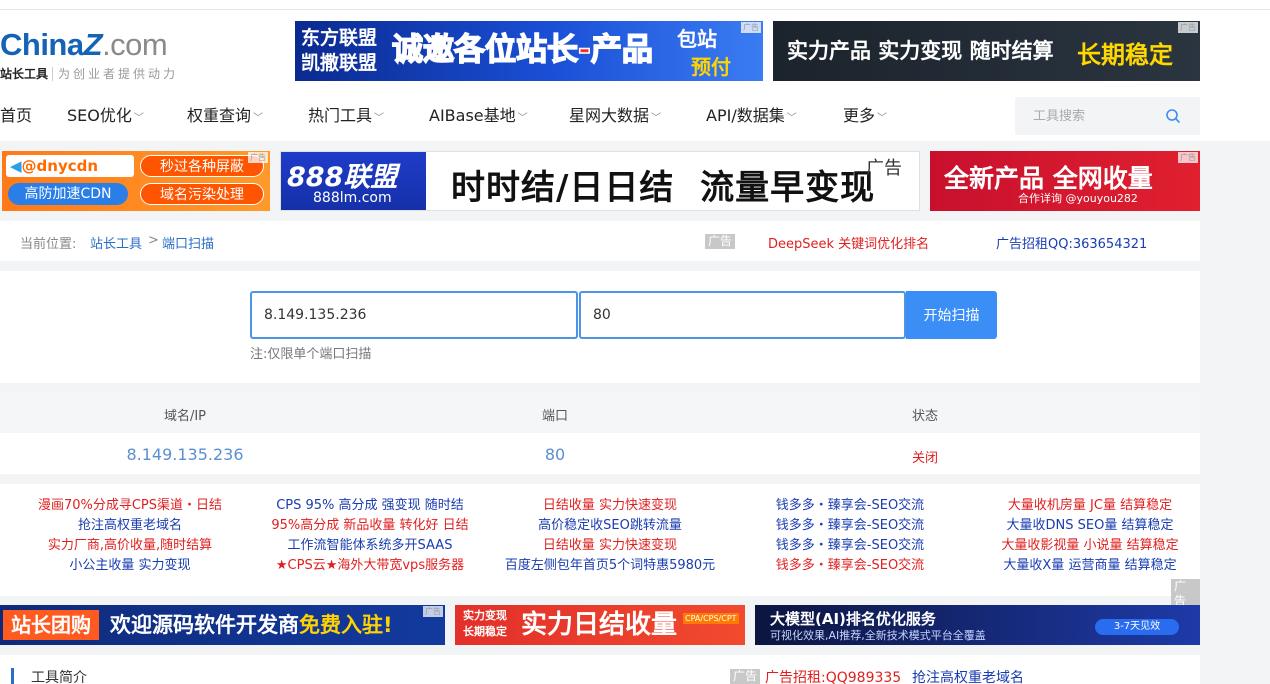 The width and height of the screenshot is (1270, 684). What do you see at coordinates (346, 625) in the screenshot?
I see `ad6-text2: 免费入驻!` at bounding box center [346, 625].